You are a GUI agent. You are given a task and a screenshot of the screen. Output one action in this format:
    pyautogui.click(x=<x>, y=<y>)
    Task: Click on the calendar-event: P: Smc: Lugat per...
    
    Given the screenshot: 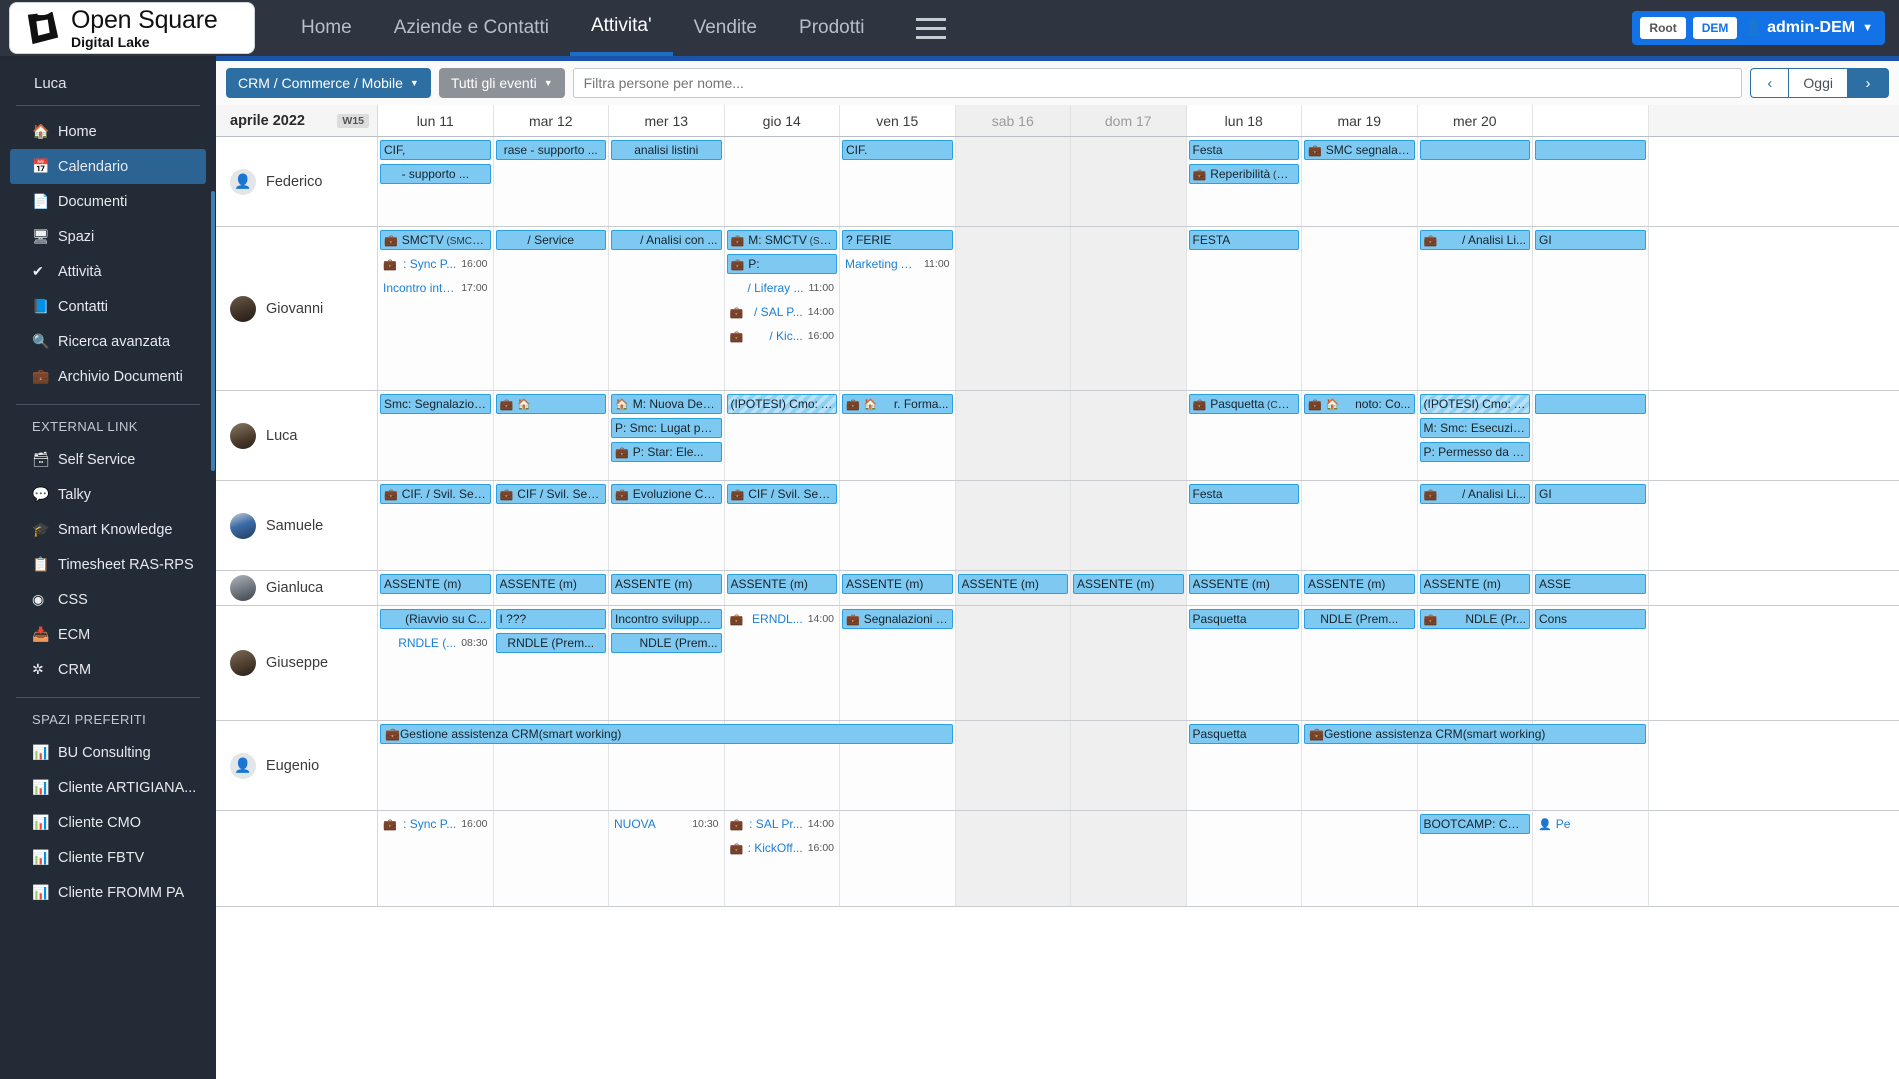 What is the action you would take?
    pyautogui.click(x=666, y=428)
    